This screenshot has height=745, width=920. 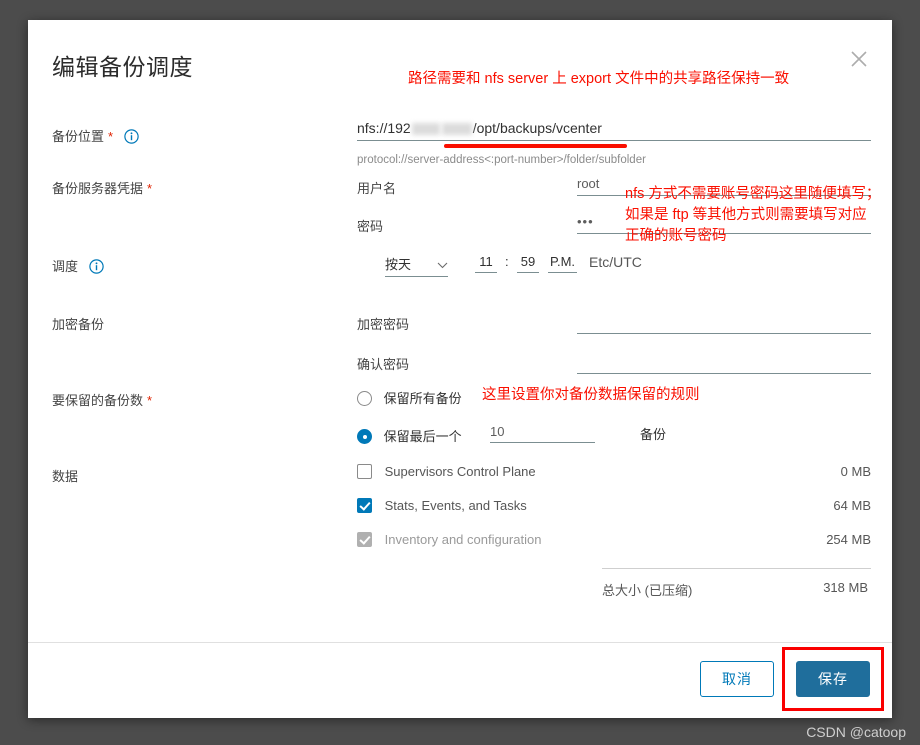 What do you see at coordinates (724, 323) in the screenshot?
I see `encryption-password-input` at bounding box center [724, 323].